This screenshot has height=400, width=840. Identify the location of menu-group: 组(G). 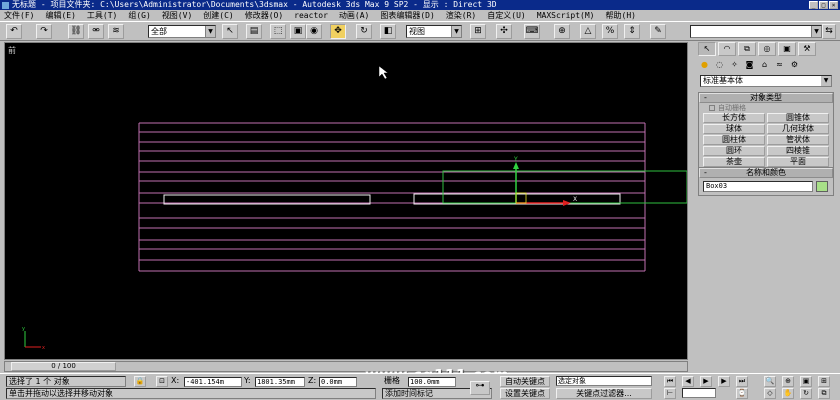
(139, 15).